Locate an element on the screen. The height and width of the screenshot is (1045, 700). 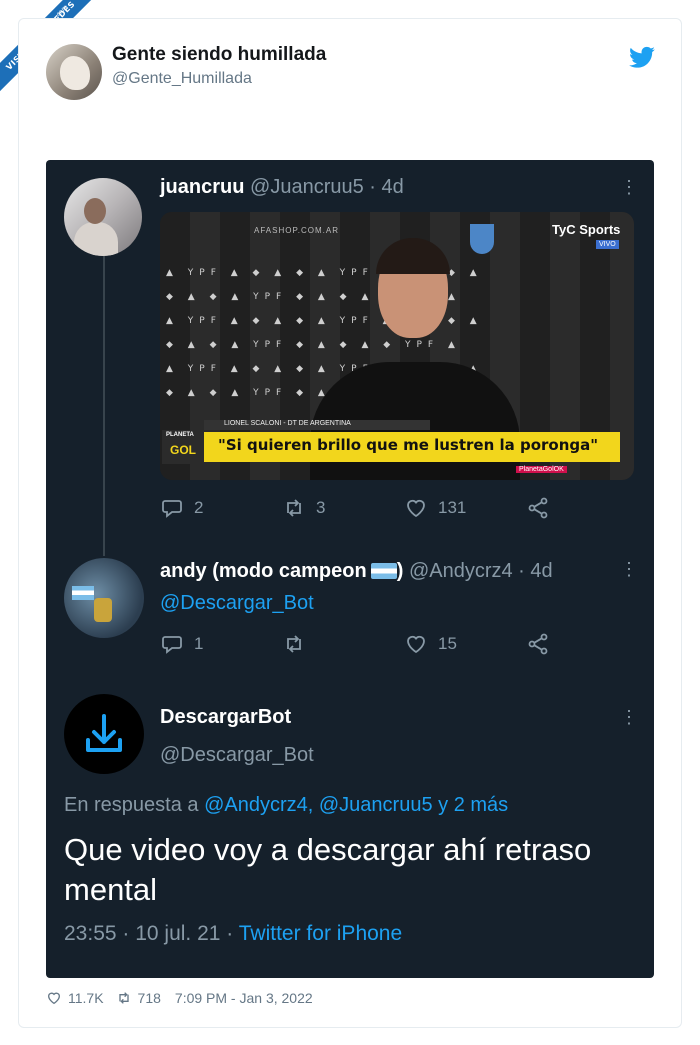
juancruu-avatar is located at coordinates (103, 217).